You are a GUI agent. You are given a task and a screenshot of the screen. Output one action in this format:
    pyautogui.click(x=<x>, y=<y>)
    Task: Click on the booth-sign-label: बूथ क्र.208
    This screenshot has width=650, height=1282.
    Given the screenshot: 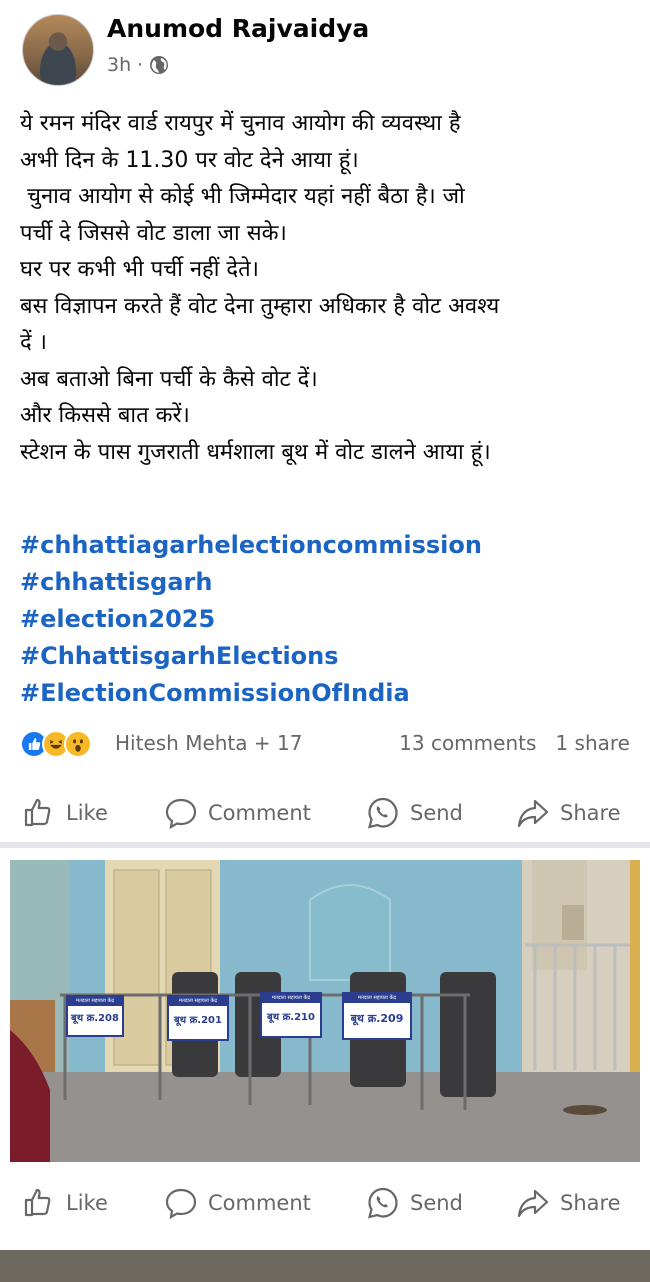 What is the action you would take?
    pyautogui.click(x=95, y=1018)
    